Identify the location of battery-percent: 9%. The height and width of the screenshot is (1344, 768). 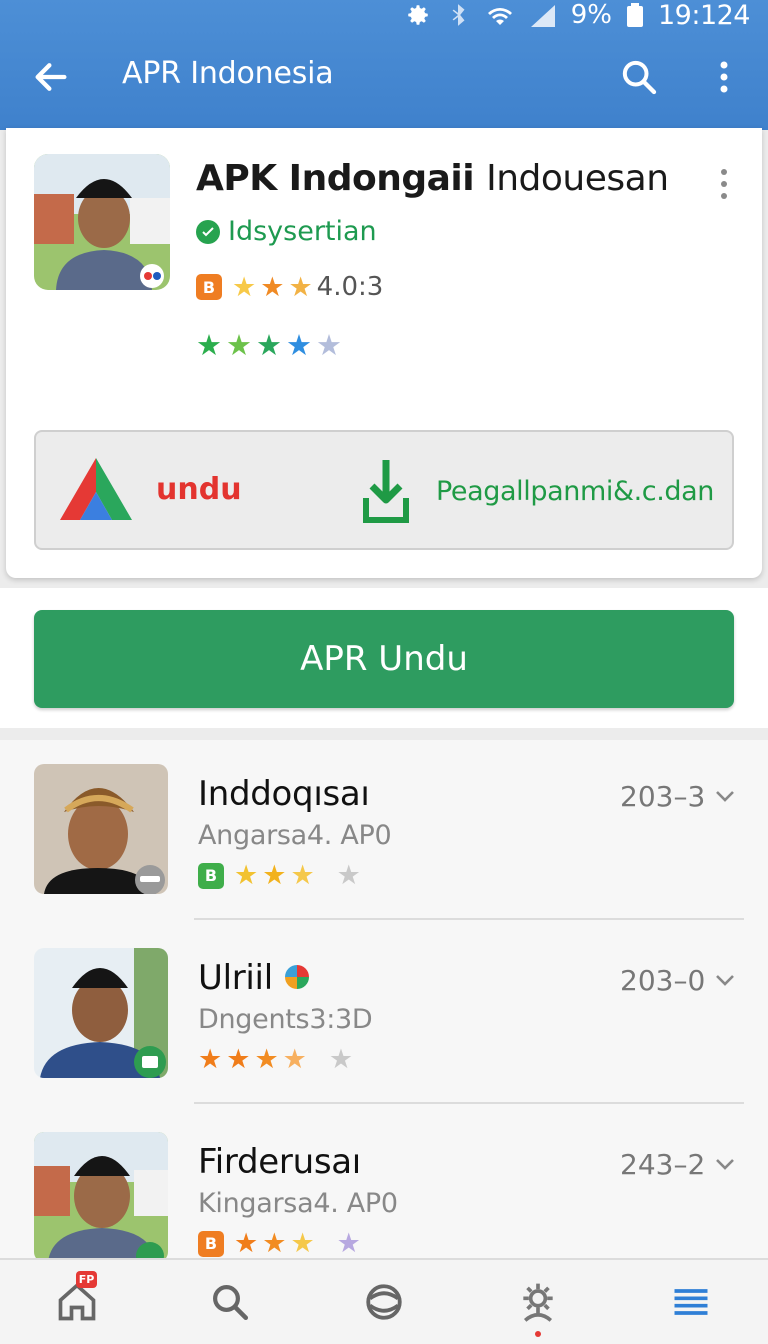
(591, 15).